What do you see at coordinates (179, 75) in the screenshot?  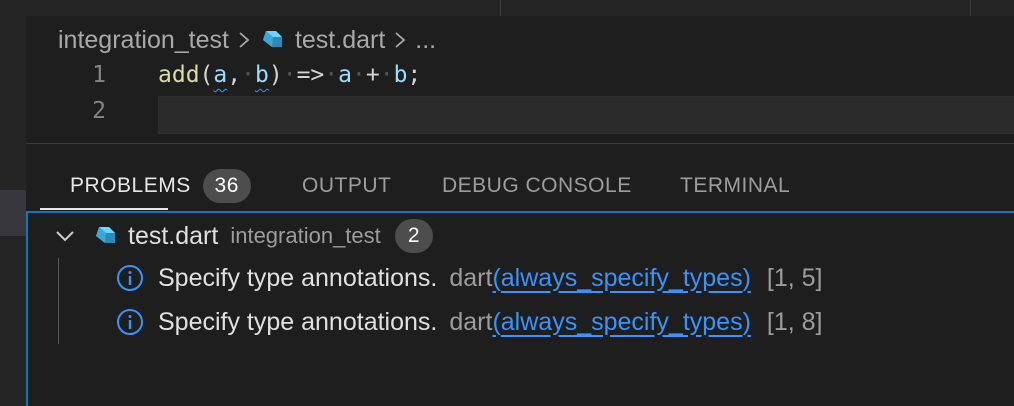 I see `function-name: add` at bounding box center [179, 75].